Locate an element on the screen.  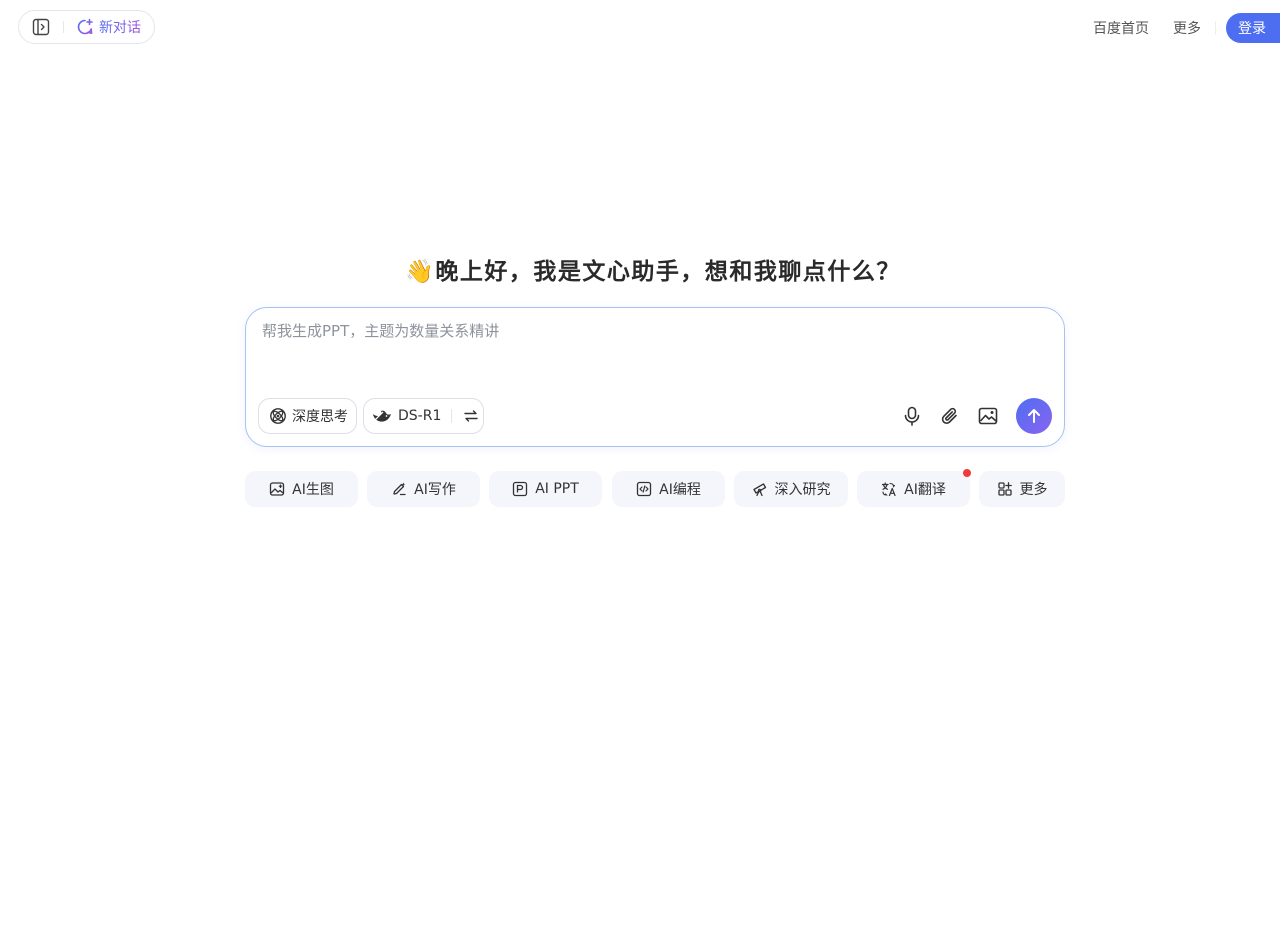
notification-dot is located at coordinates (967, 473).